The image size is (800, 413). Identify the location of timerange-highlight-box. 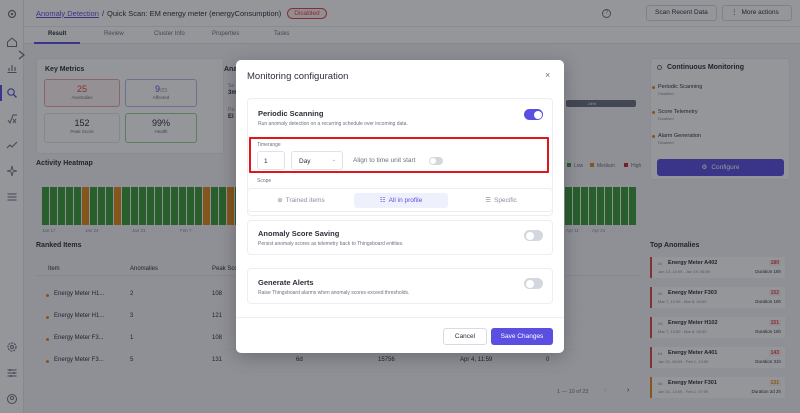
(399, 155).